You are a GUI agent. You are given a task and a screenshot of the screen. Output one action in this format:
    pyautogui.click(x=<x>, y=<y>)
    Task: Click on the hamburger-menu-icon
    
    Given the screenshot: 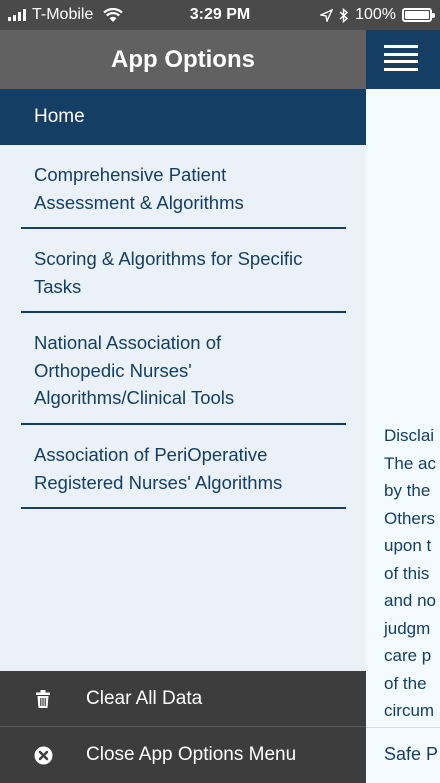 What is the action you would take?
    pyautogui.click(x=401, y=58)
    